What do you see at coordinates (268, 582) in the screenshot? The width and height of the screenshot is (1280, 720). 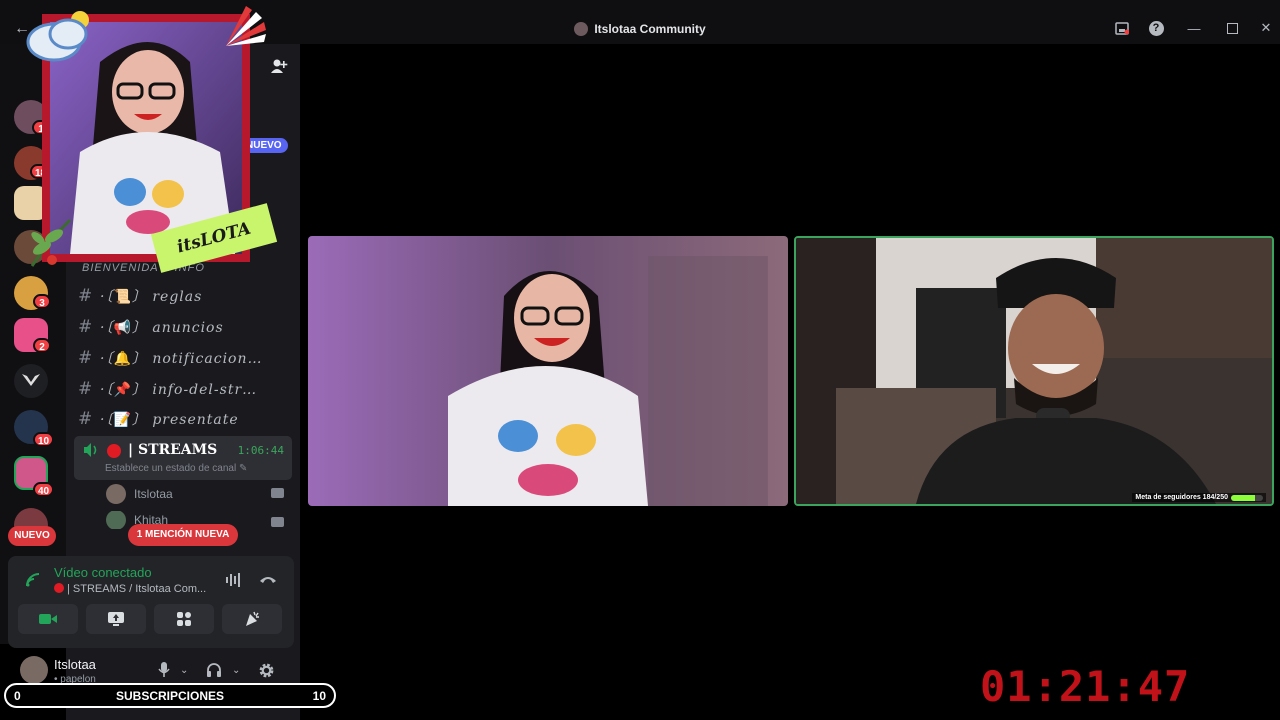 I see `disconnect-icon` at bounding box center [268, 582].